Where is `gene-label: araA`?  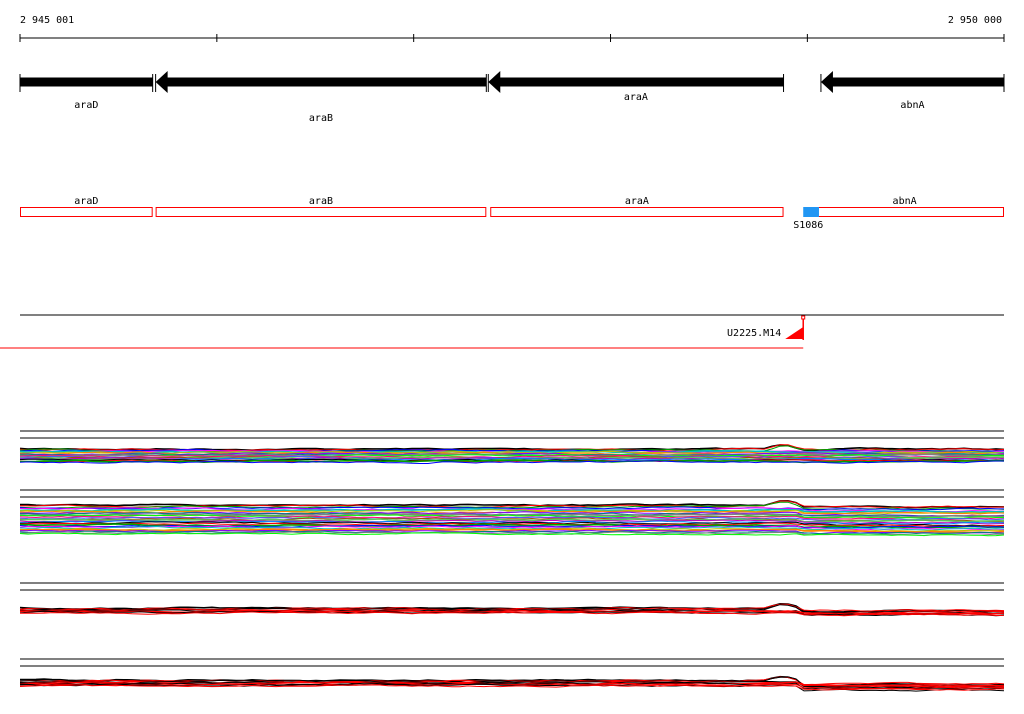 gene-label: araA is located at coordinates (636, 97).